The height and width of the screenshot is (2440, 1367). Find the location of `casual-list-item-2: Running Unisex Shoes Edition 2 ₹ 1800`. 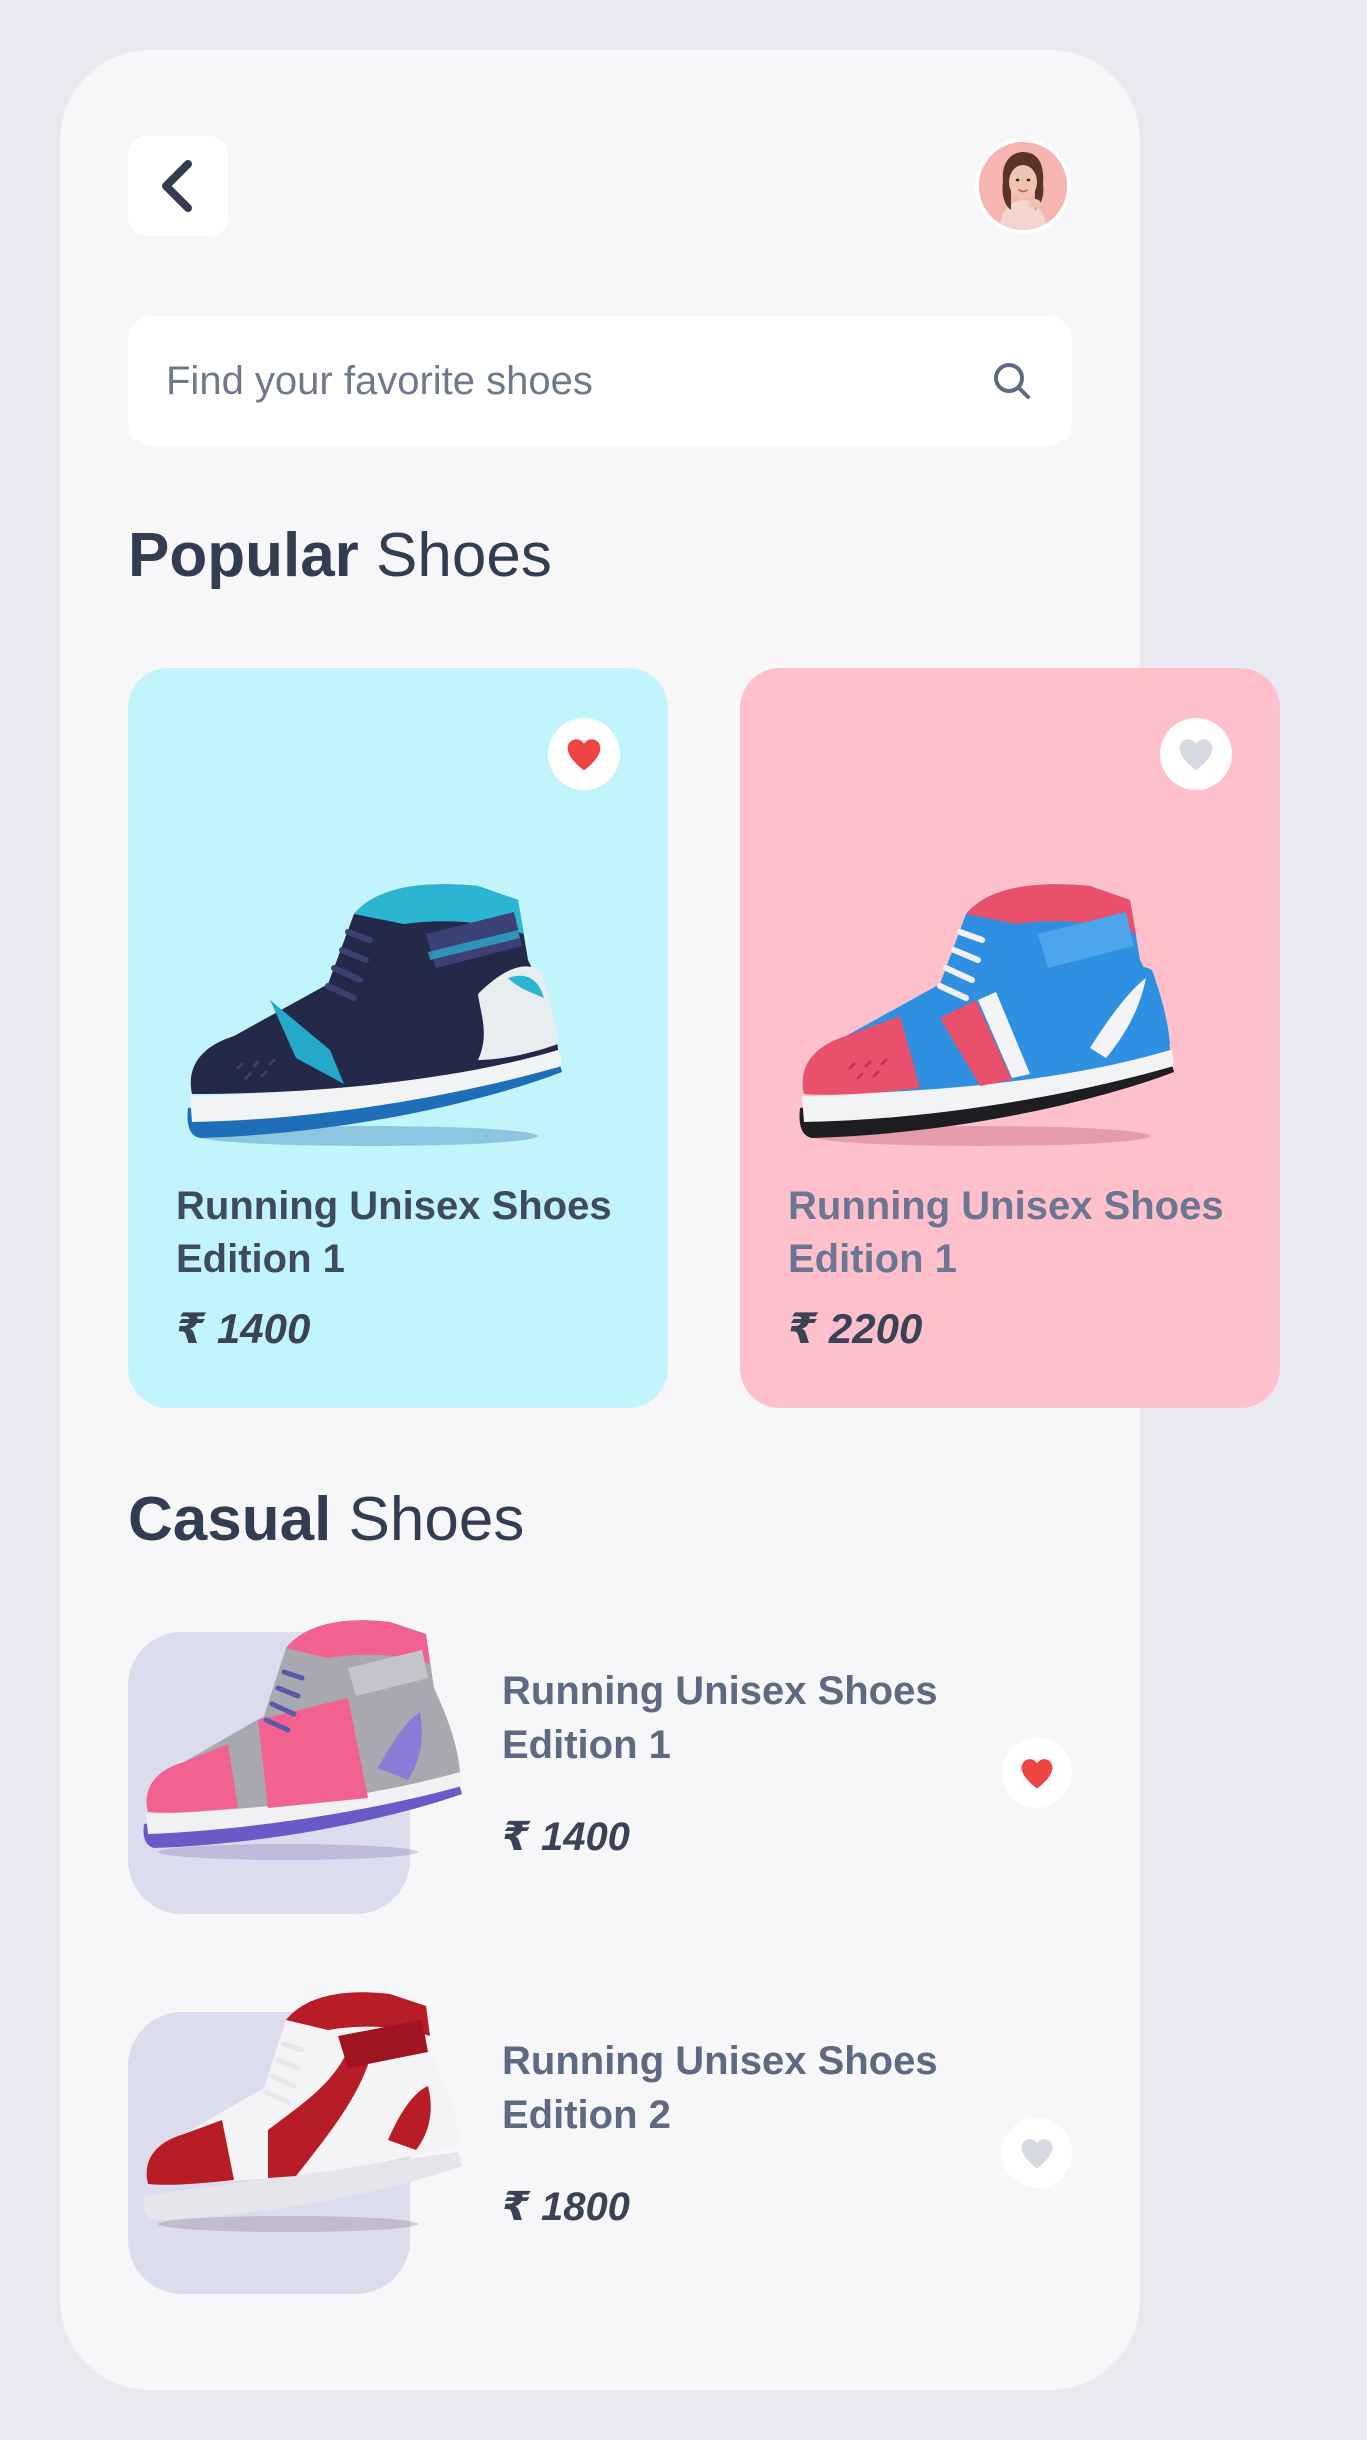

casual-list-item-2: Running Unisex Shoes Edition 2 ₹ 1800 is located at coordinates (600, 2137).